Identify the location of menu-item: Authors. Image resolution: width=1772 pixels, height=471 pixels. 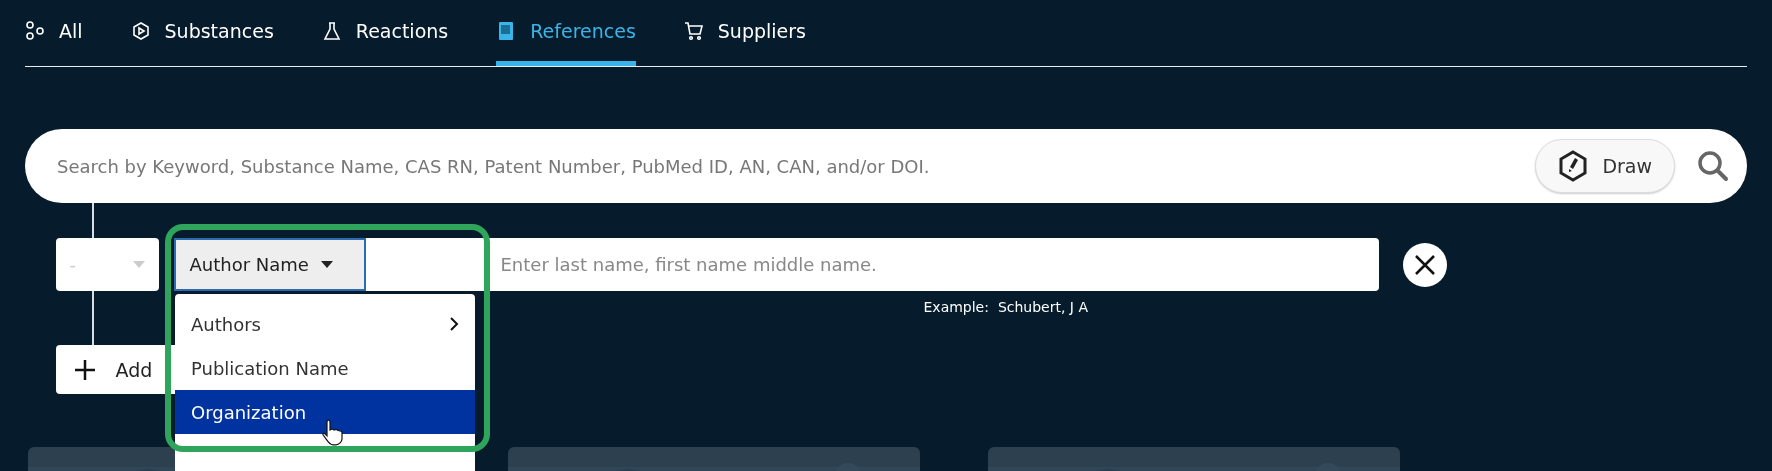
(325, 324).